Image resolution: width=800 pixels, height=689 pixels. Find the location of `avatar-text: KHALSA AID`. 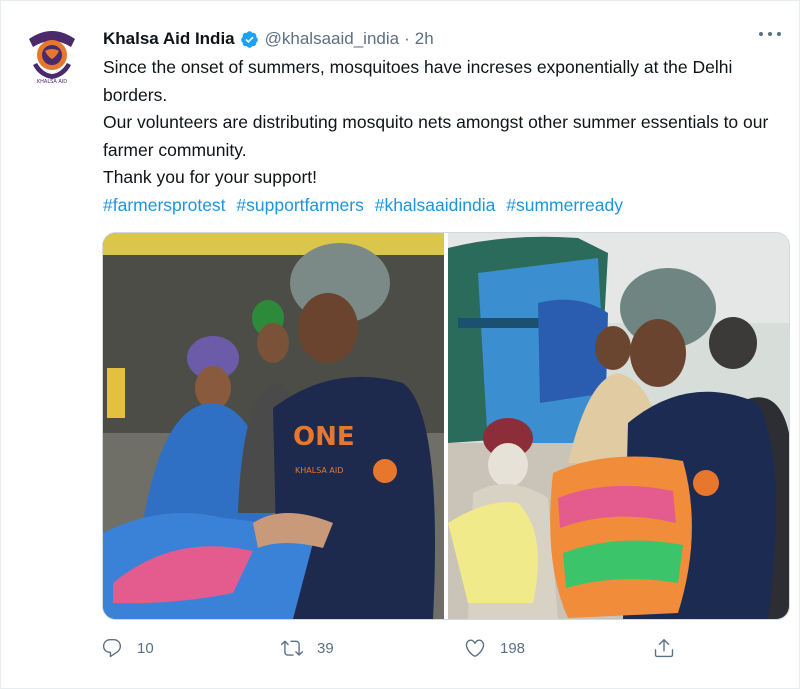

avatar-text: KHALSA AID is located at coordinates (52, 82).